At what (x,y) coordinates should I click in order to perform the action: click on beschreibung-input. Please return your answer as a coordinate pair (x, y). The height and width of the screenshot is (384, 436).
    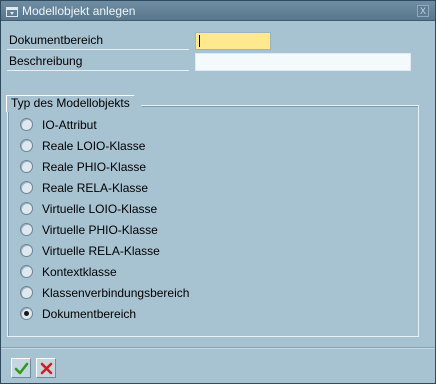
    Looking at the image, I should click on (303, 62).